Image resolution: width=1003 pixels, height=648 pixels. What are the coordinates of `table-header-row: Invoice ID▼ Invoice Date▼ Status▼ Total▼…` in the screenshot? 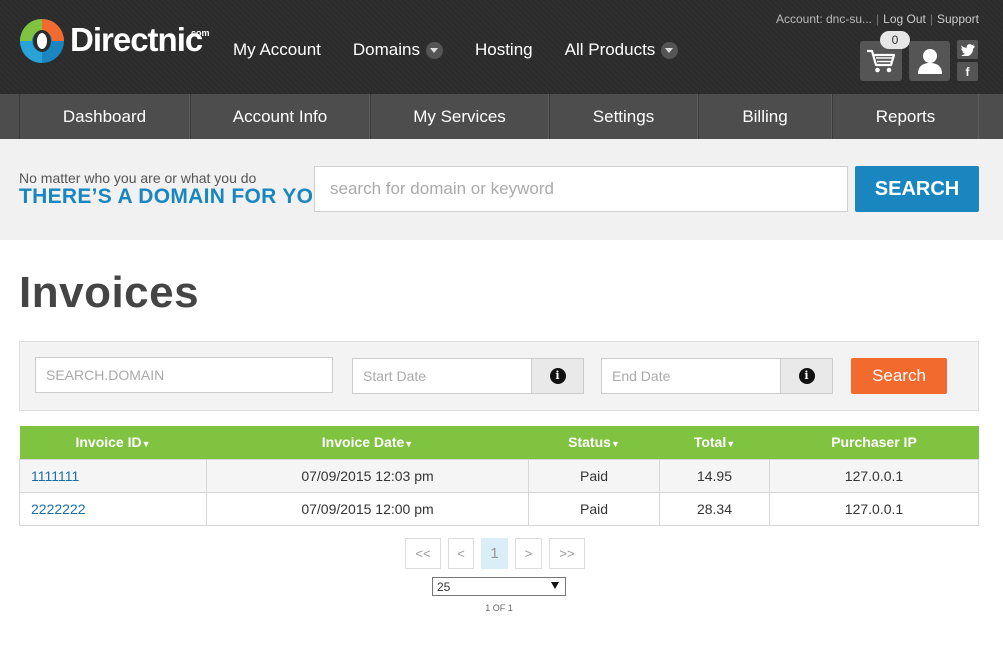 It's located at (499, 442).